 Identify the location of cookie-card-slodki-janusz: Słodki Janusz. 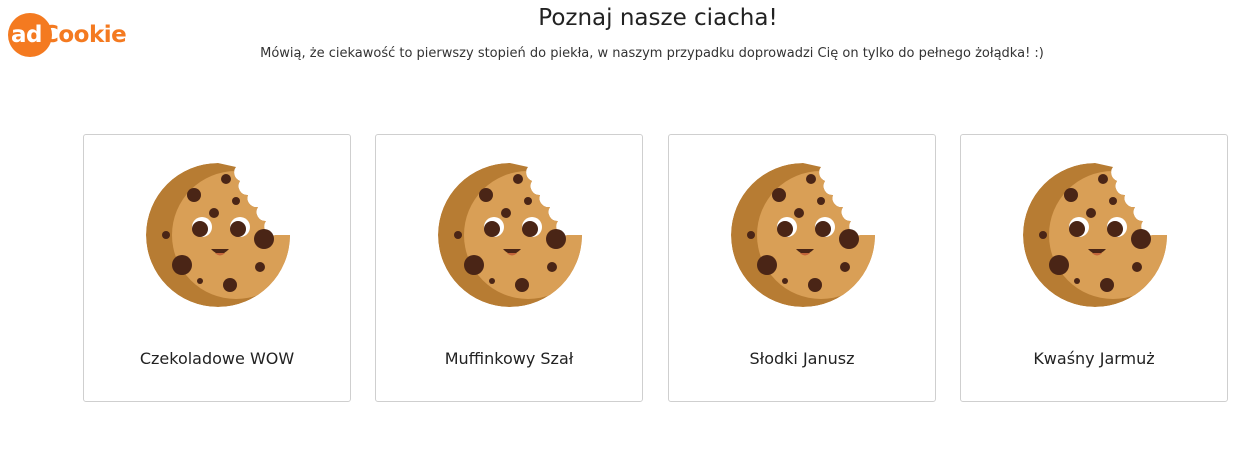
(802, 268).